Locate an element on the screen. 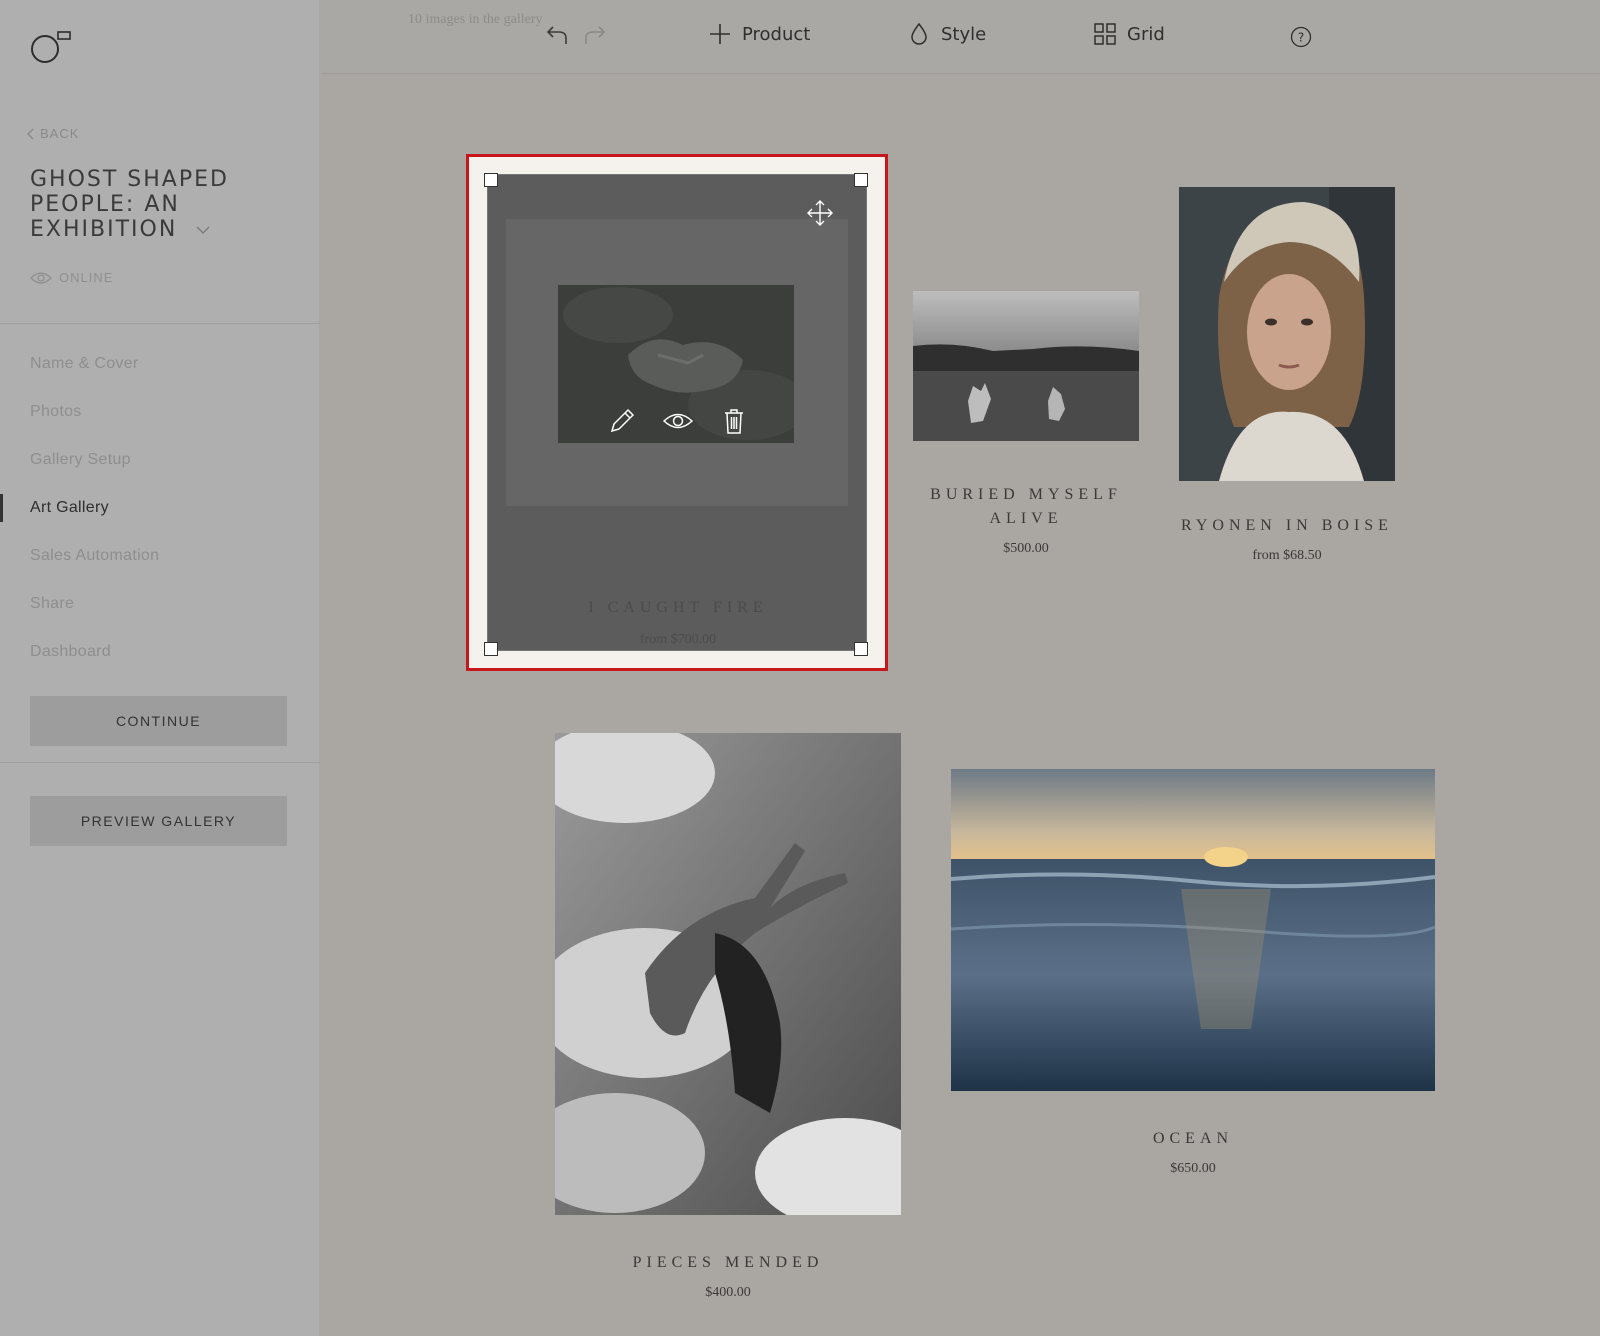 The height and width of the screenshot is (1336, 1600). preview-icon is located at coordinates (678, 421).